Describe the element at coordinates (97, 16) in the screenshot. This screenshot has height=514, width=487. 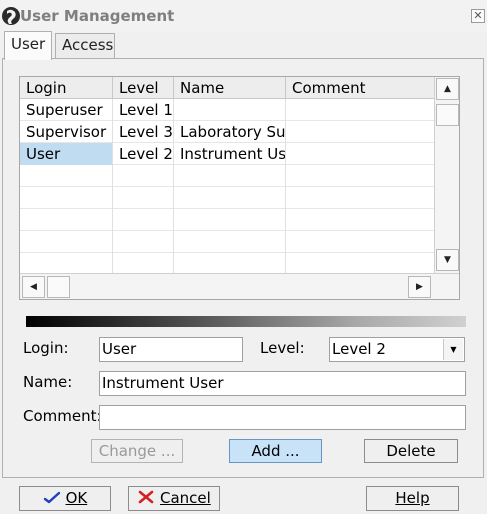
I see `window-title: User Management` at that location.